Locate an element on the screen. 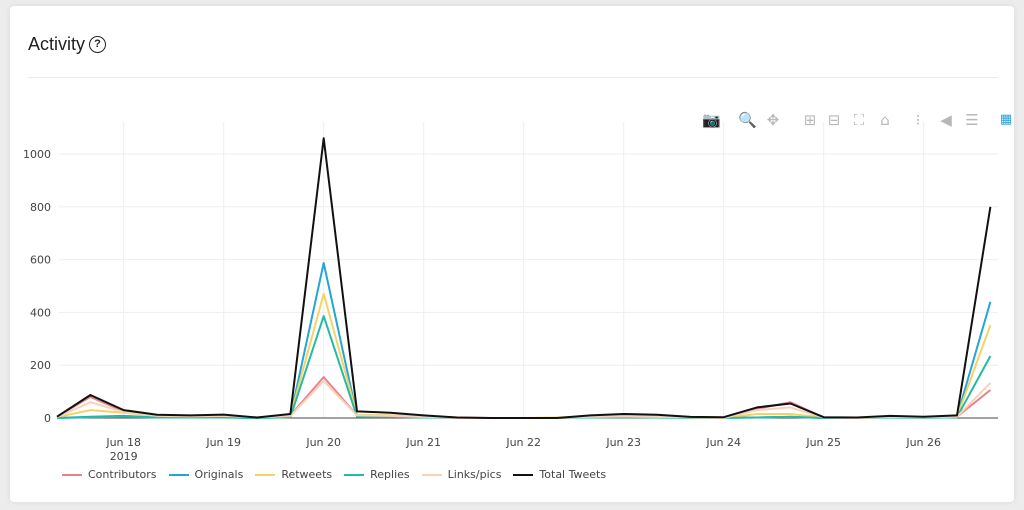 This screenshot has width=1024, height=510. legend-item-links-pics: Links/pics is located at coordinates (461, 474).